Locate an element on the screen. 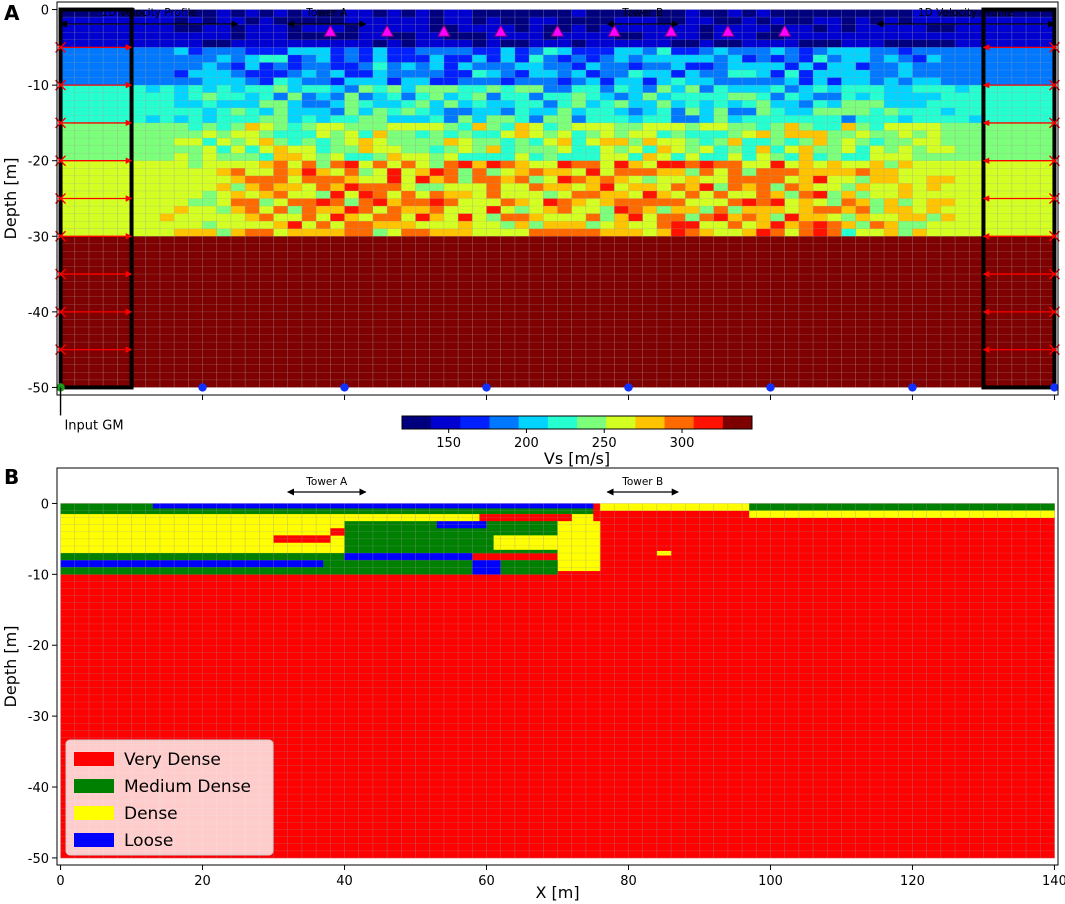  panel-b-x-tick: 100 is located at coordinates (770, 881).